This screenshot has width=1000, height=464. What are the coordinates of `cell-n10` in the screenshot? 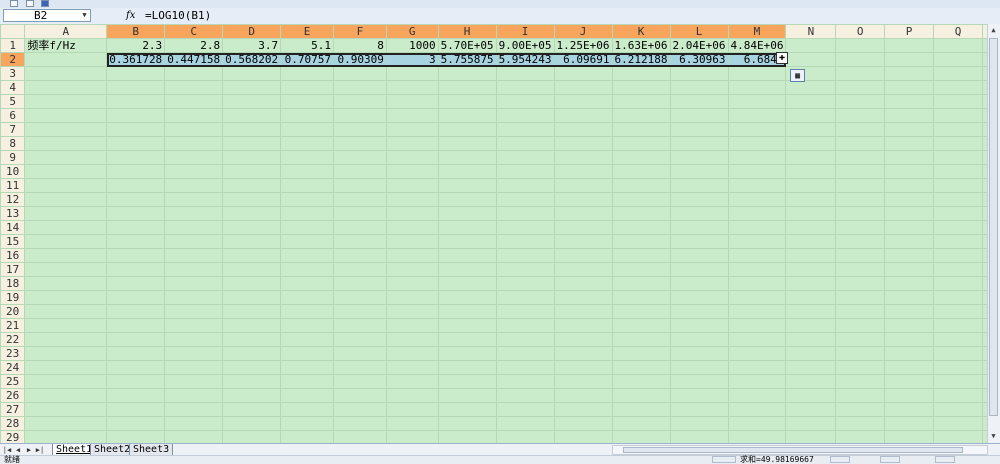 It's located at (811, 171).